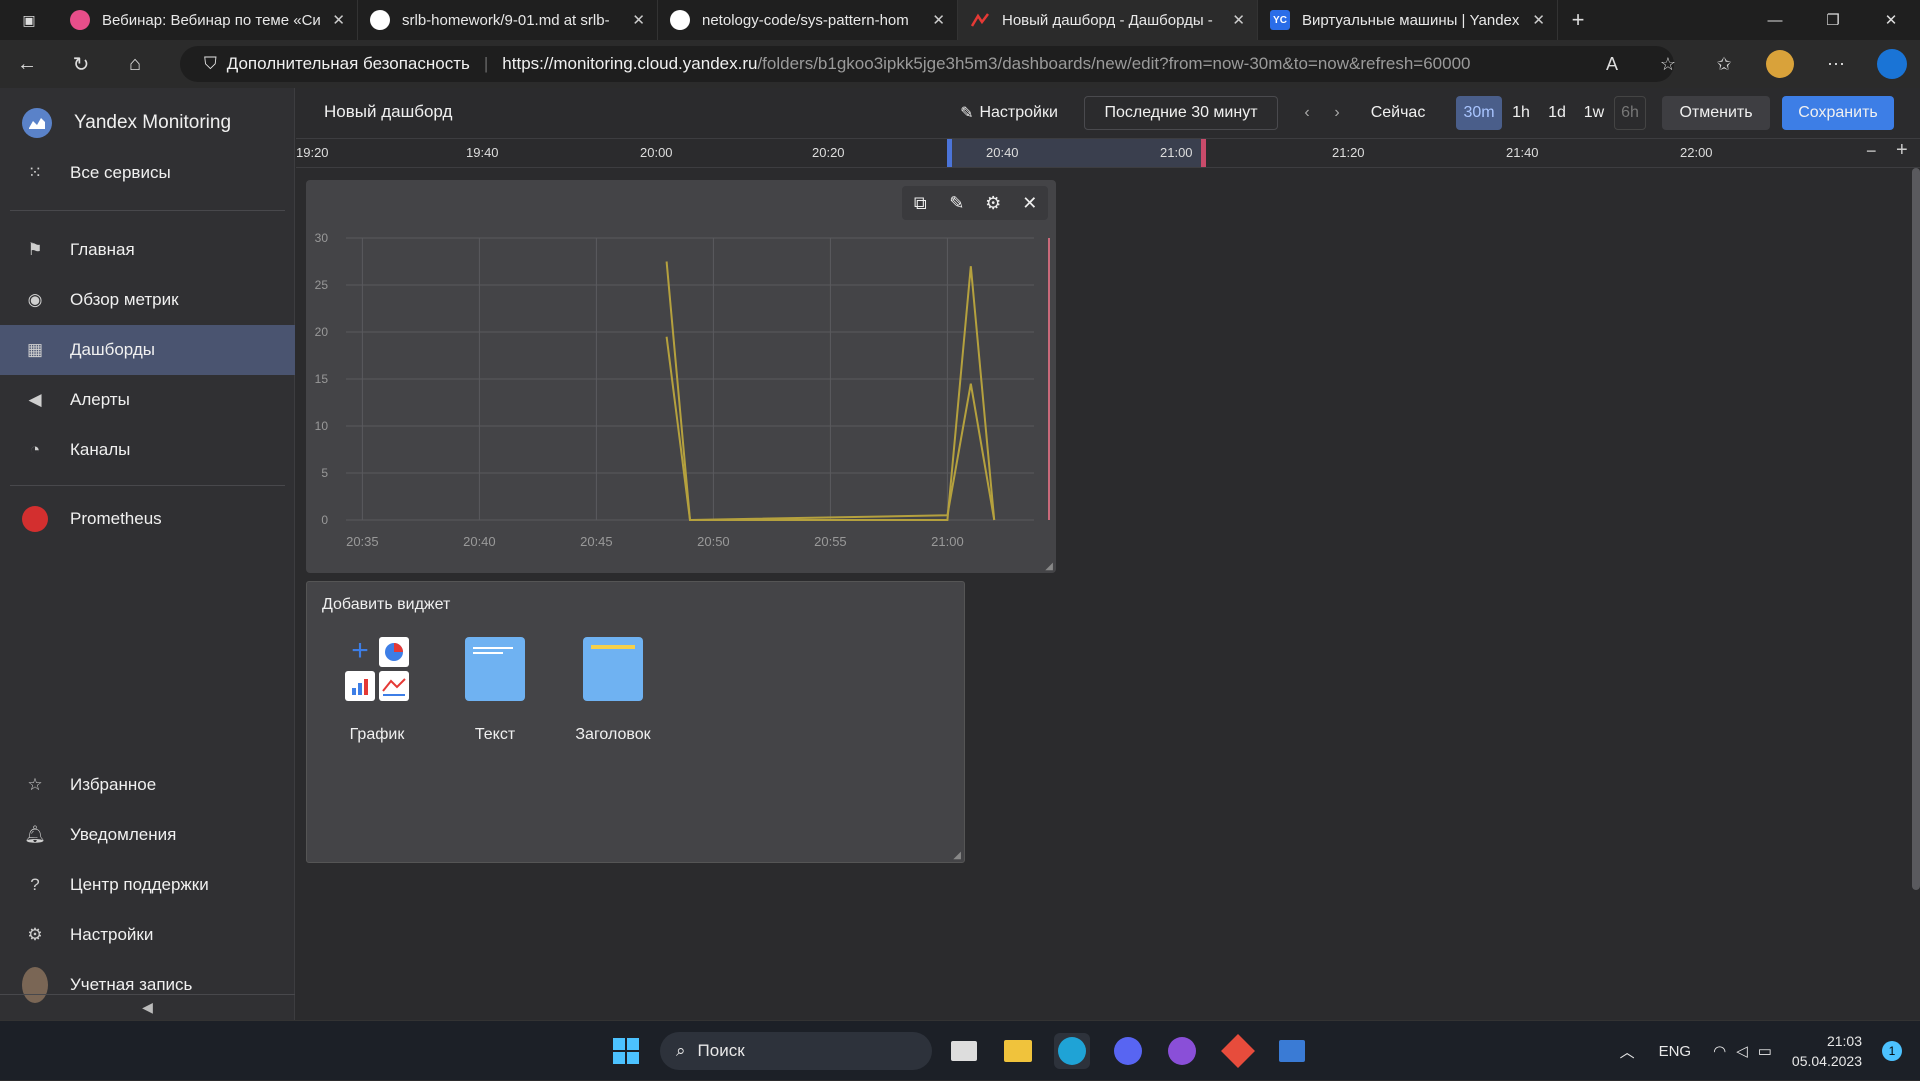 Image resolution: width=1920 pixels, height=1081 pixels. I want to click on github-desktop-icon, so click(1182, 1051).